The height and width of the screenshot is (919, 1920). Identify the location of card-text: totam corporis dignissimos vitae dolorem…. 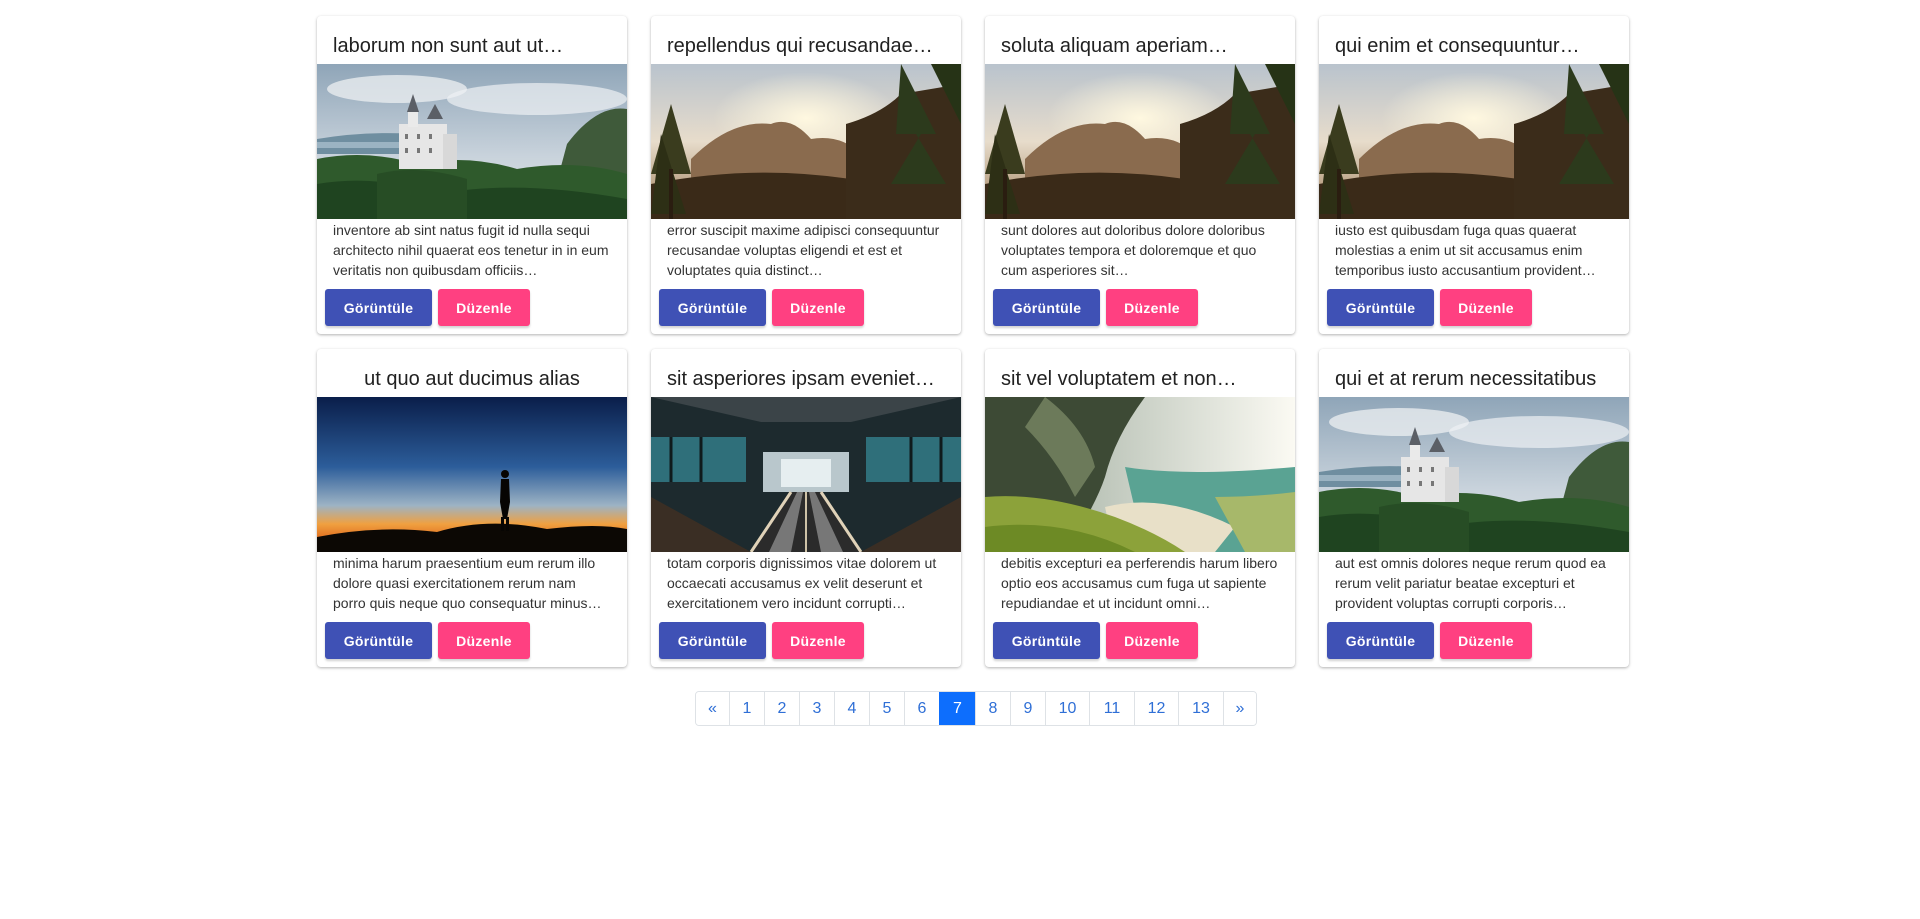
(802, 583).